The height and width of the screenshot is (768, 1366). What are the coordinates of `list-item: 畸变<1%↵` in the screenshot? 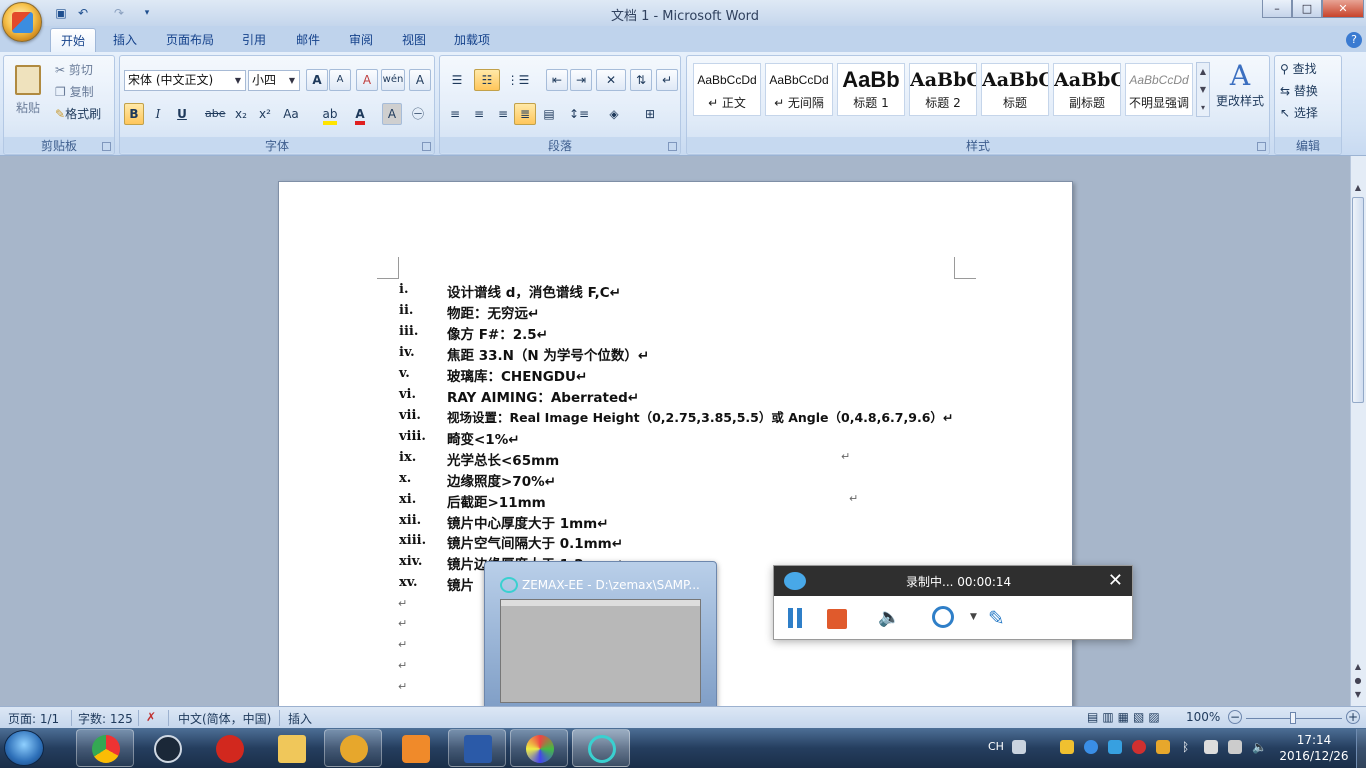 It's located at (483, 438).